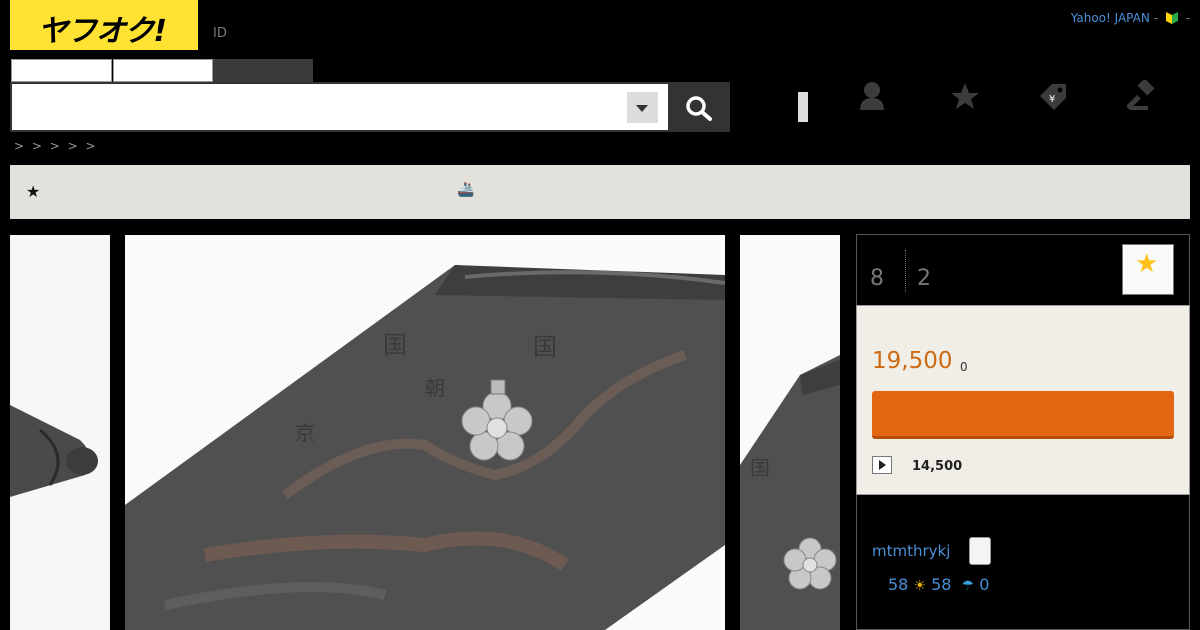 Image resolution: width=1200 pixels, height=630 pixels. I want to click on rating-good: 58, so click(941, 584).